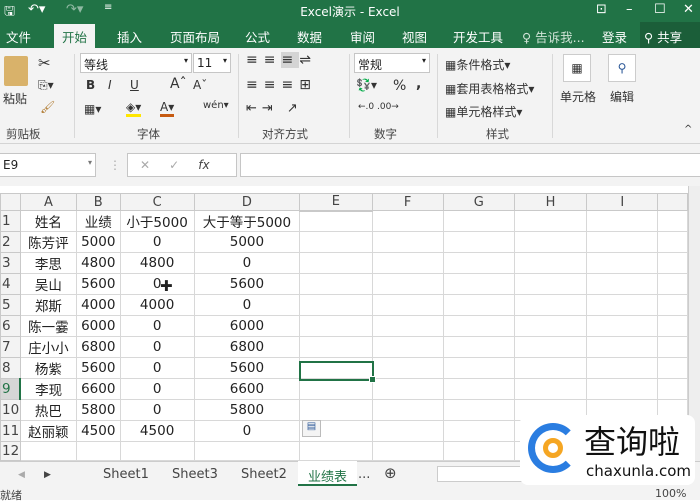  What do you see at coordinates (98, 326) in the screenshot?
I see `cell: 6000` at bounding box center [98, 326].